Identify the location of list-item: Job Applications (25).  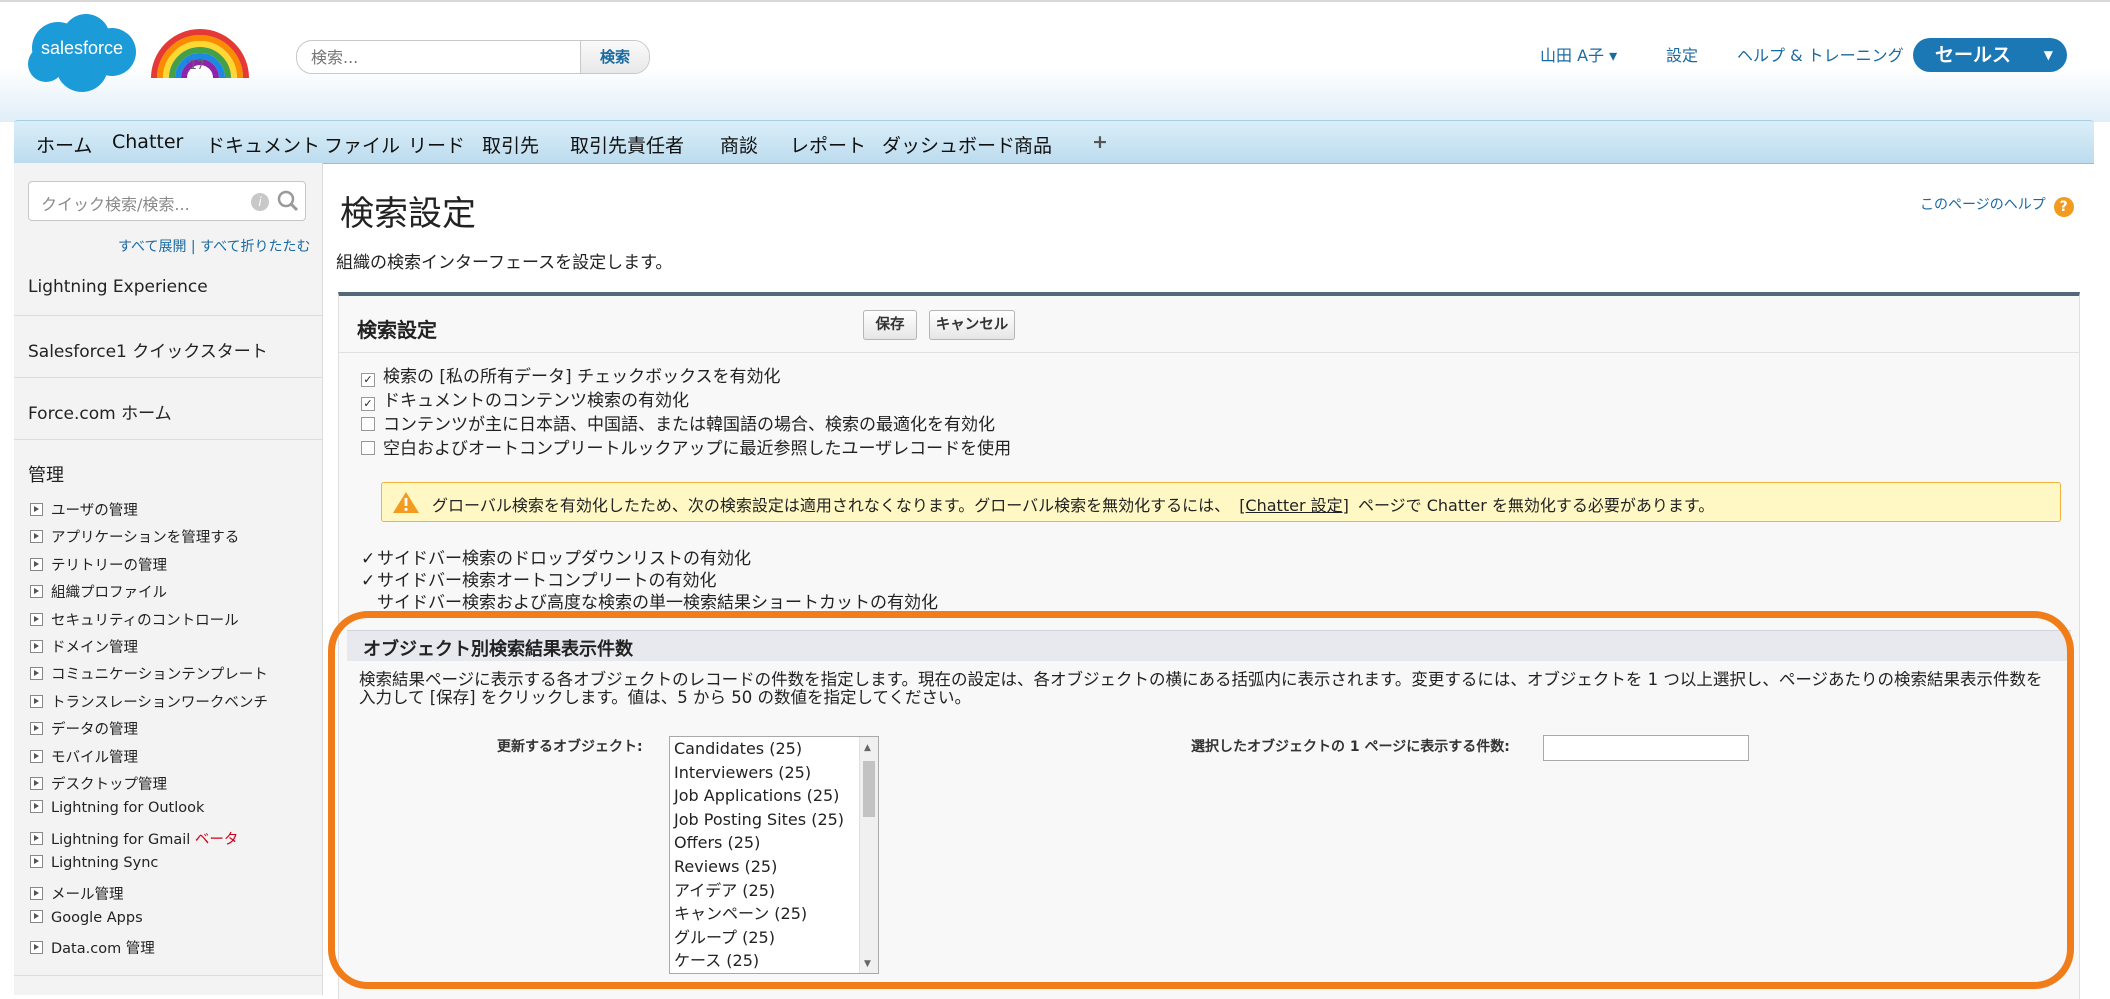
(774, 796).